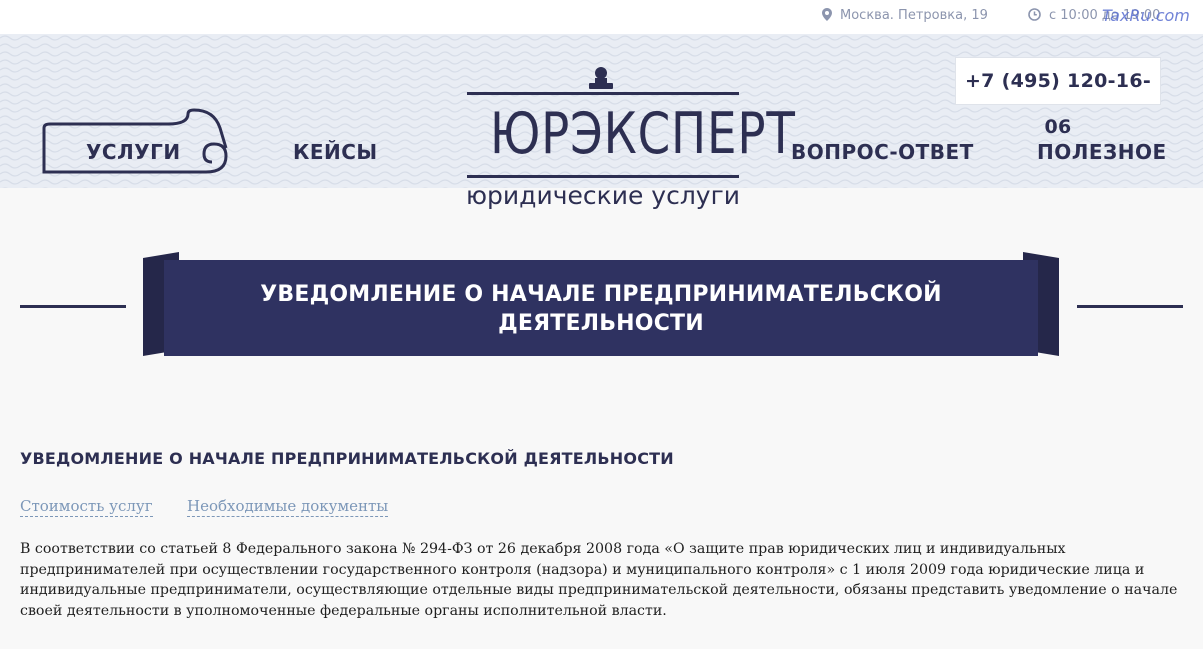  What do you see at coordinates (73, 306) in the screenshot?
I see `banner-rule-left` at bounding box center [73, 306].